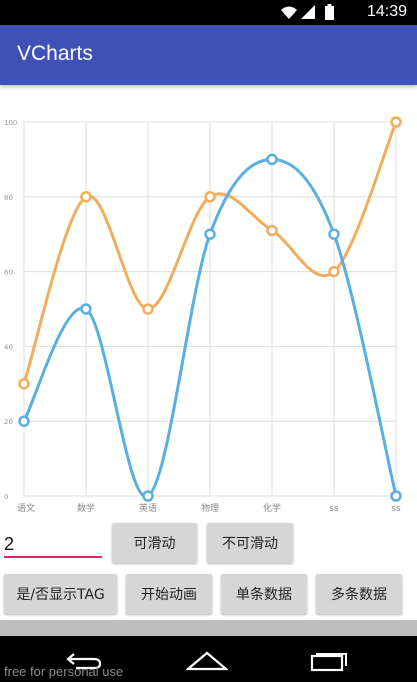 This screenshot has width=417, height=682. What do you see at coordinates (53, 545) in the screenshot?
I see `value-input` at bounding box center [53, 545].